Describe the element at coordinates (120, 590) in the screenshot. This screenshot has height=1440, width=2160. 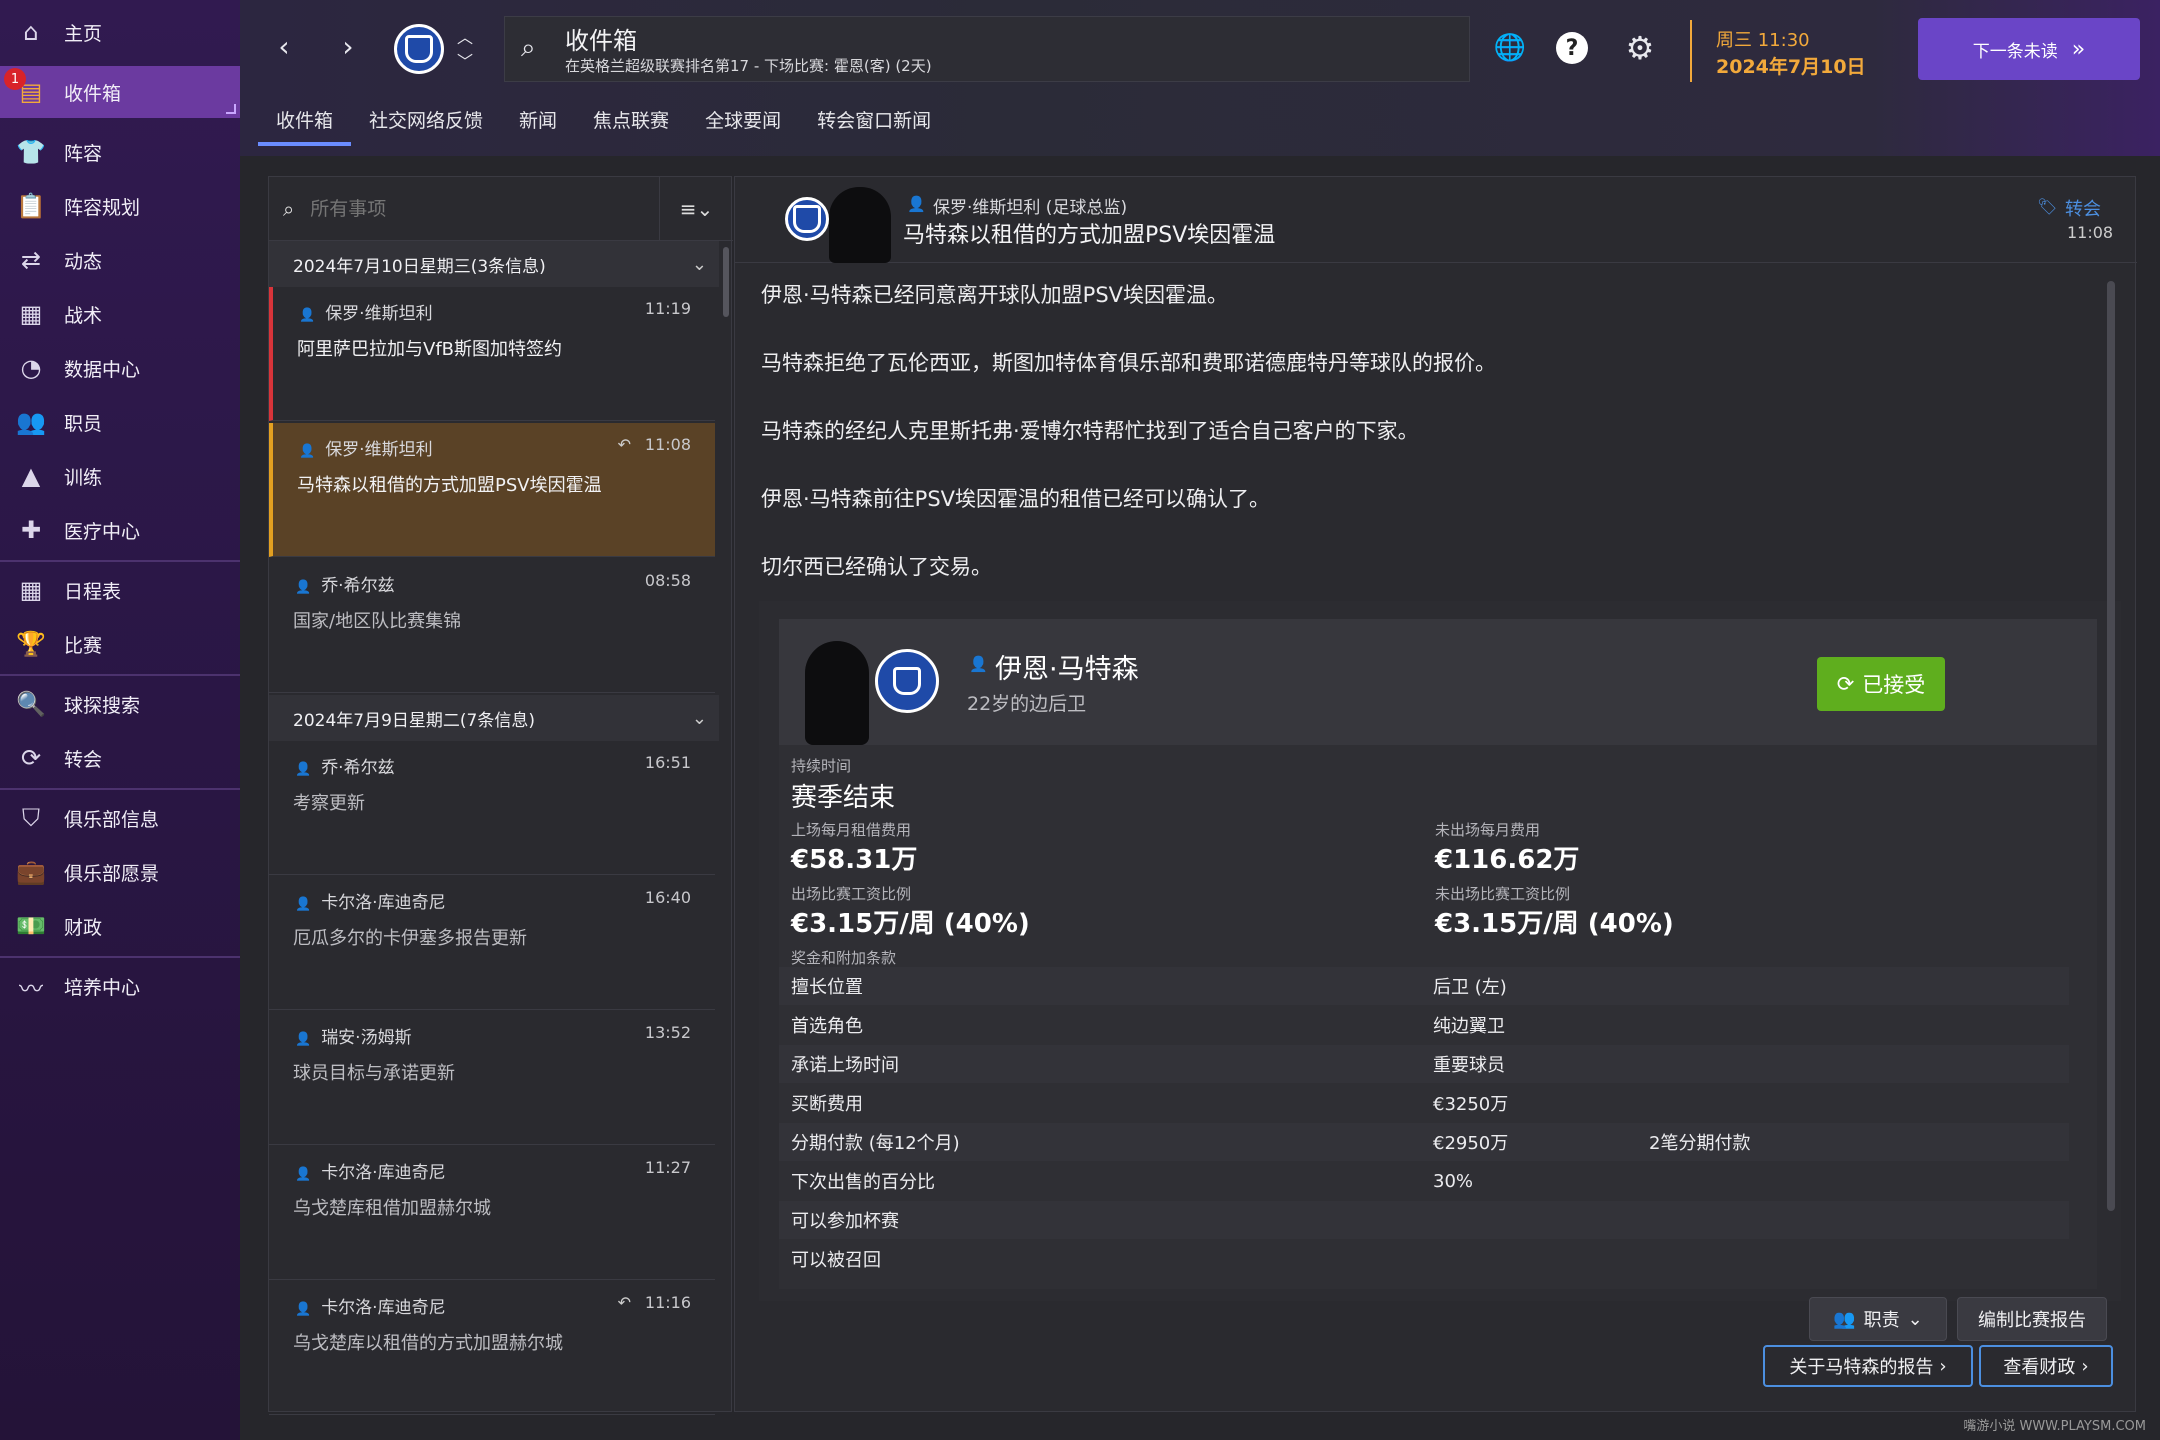
I see `nav-schedule: ▦ 日程表` at that location.